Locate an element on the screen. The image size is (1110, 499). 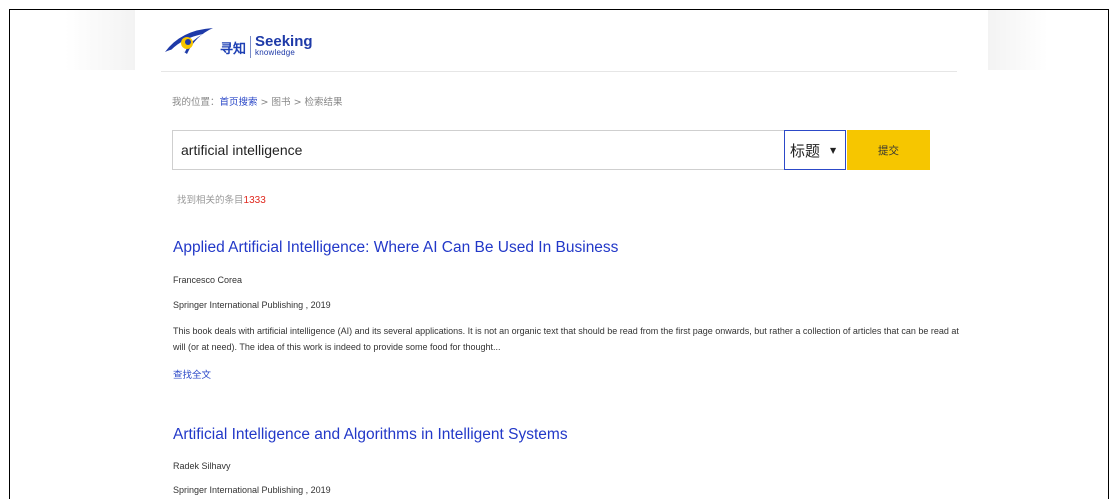
result-author: Radek Silhavy is located at coordinates (202, 466).